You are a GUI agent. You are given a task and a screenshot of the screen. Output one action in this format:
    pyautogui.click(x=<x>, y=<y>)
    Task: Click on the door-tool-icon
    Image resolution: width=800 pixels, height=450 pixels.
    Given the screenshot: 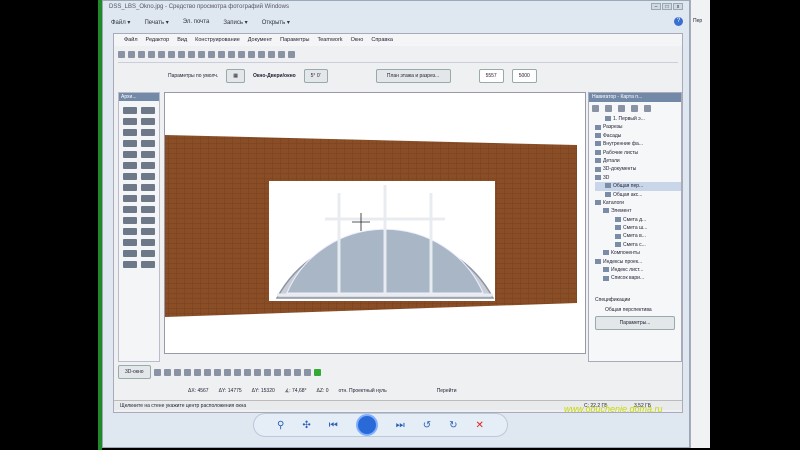 What is the action you would take?
    pyautogui.click(x=148, y=132)
    